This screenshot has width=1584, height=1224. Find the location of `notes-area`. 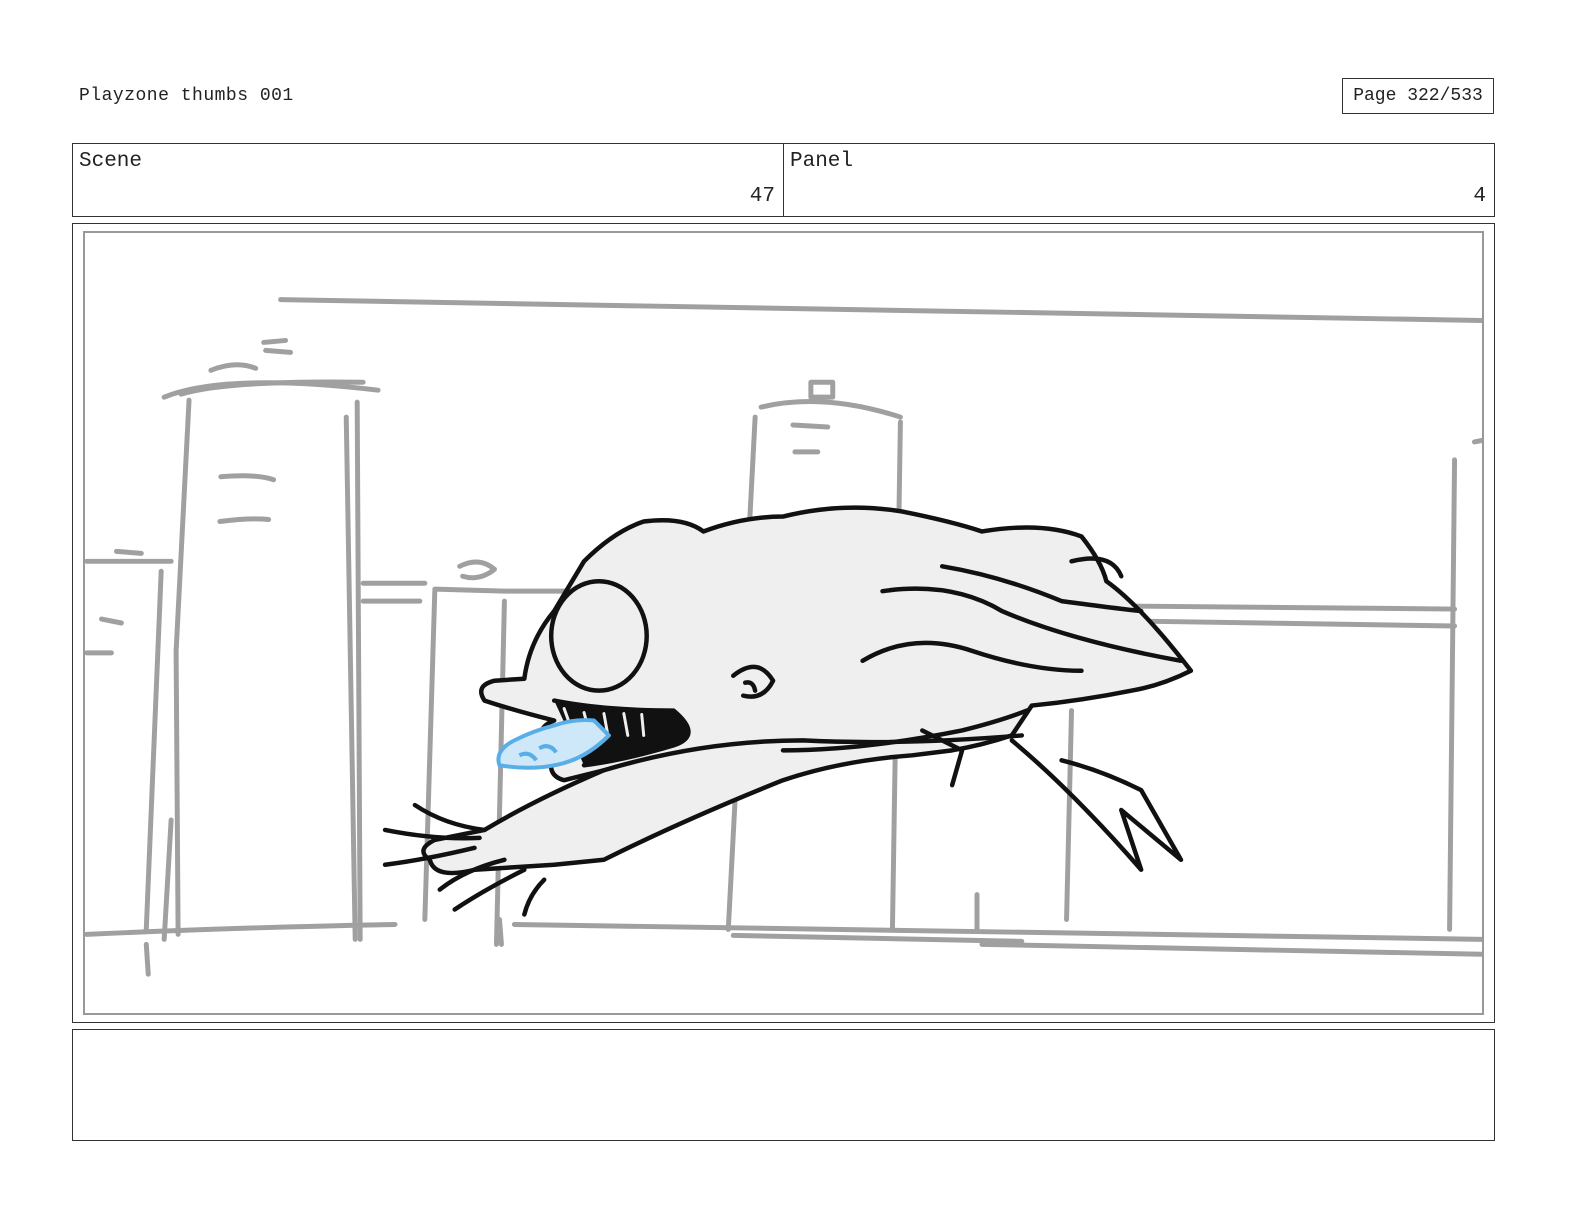

notes-area is located at coordinates (783, 1085).